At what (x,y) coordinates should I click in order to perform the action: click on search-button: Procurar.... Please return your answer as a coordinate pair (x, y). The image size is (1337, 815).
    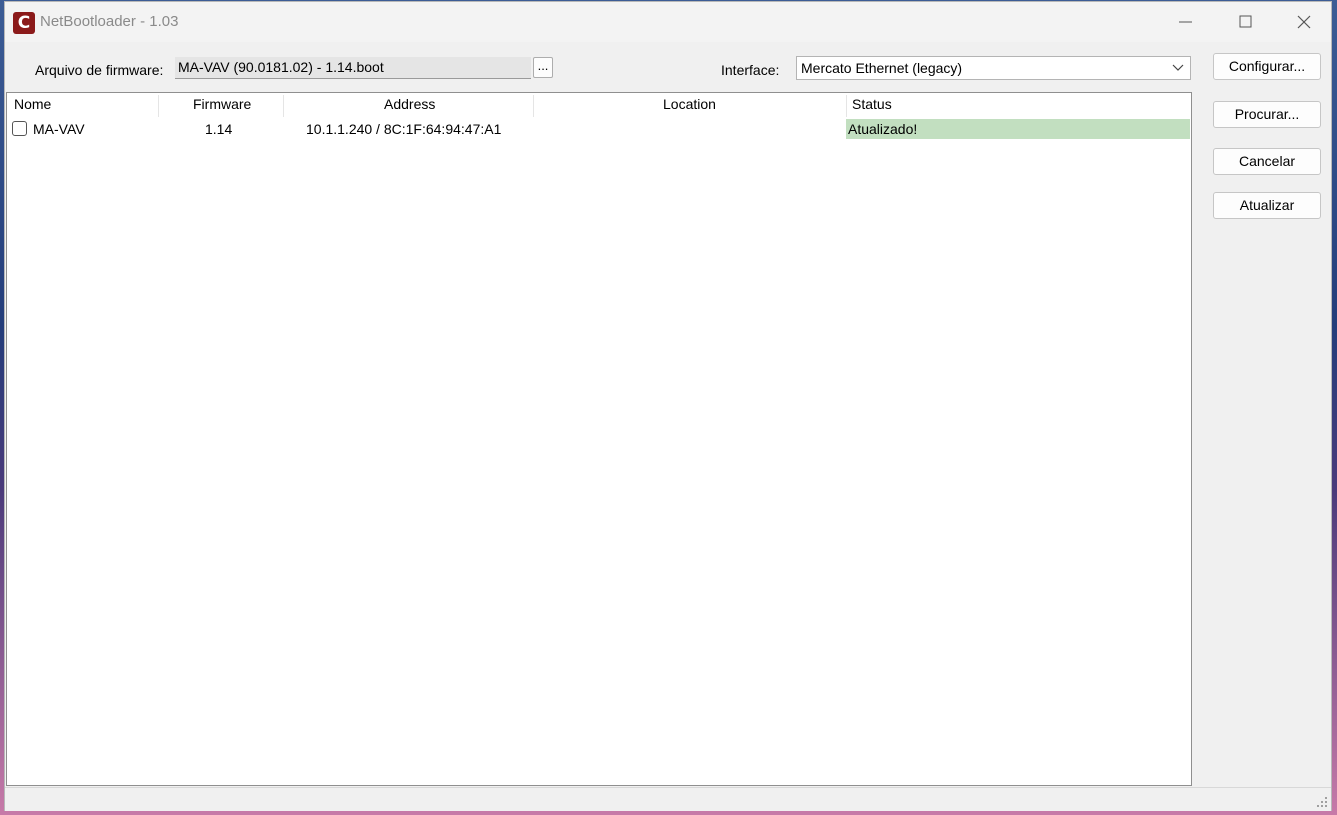
    Looking at the image, I should click on (1267, 114).